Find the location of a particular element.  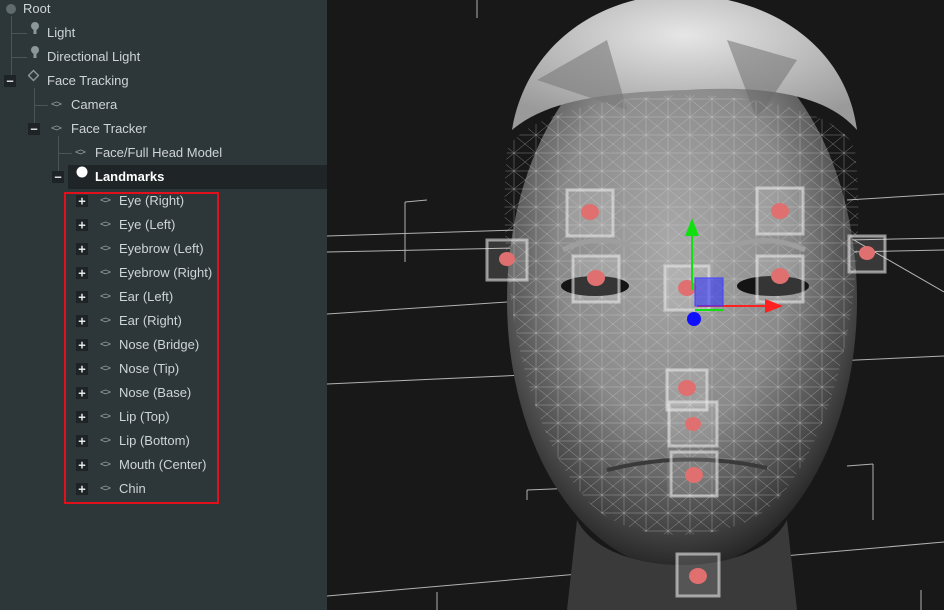

highlight-box is located at coordinates (141, 348).